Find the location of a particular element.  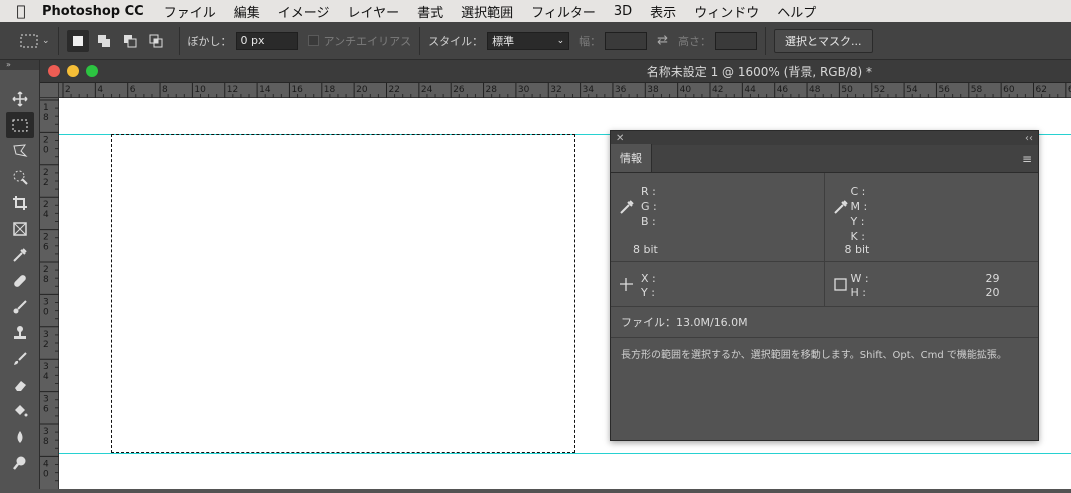

ruler-tick-label: 12 is located at coordinates (232, 90).